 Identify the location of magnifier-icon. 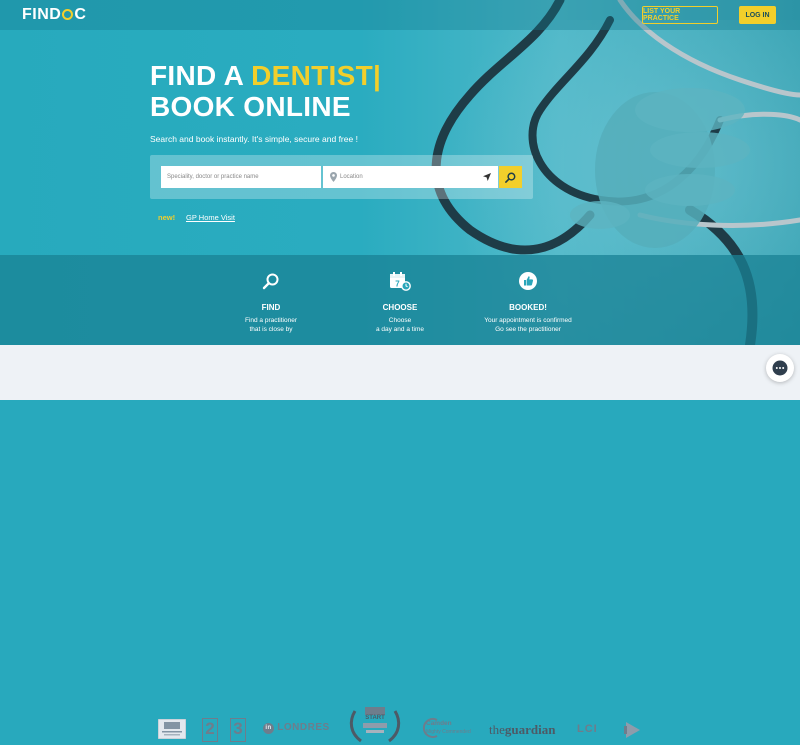
(270, 281).